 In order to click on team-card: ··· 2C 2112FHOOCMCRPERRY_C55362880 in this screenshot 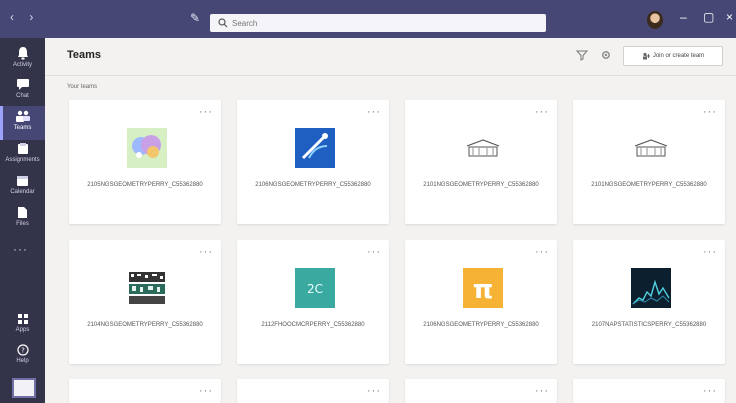, I will do `click(313, 302)`.